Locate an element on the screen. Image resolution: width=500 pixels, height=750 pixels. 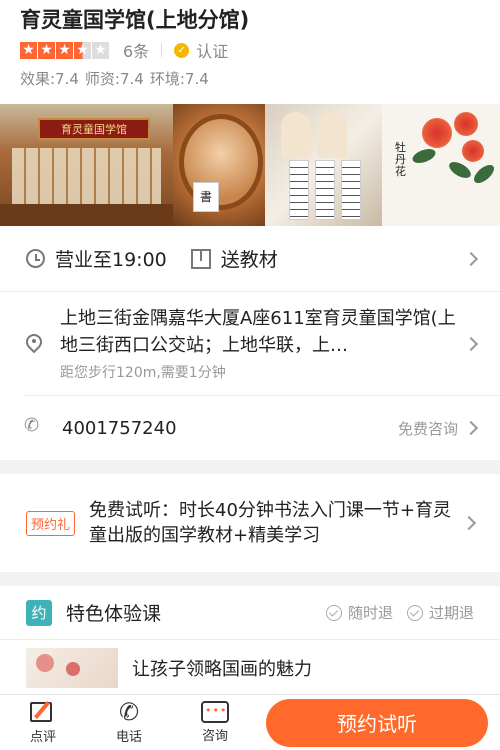
review-count: 6条 is located at coordinates (136, 50).